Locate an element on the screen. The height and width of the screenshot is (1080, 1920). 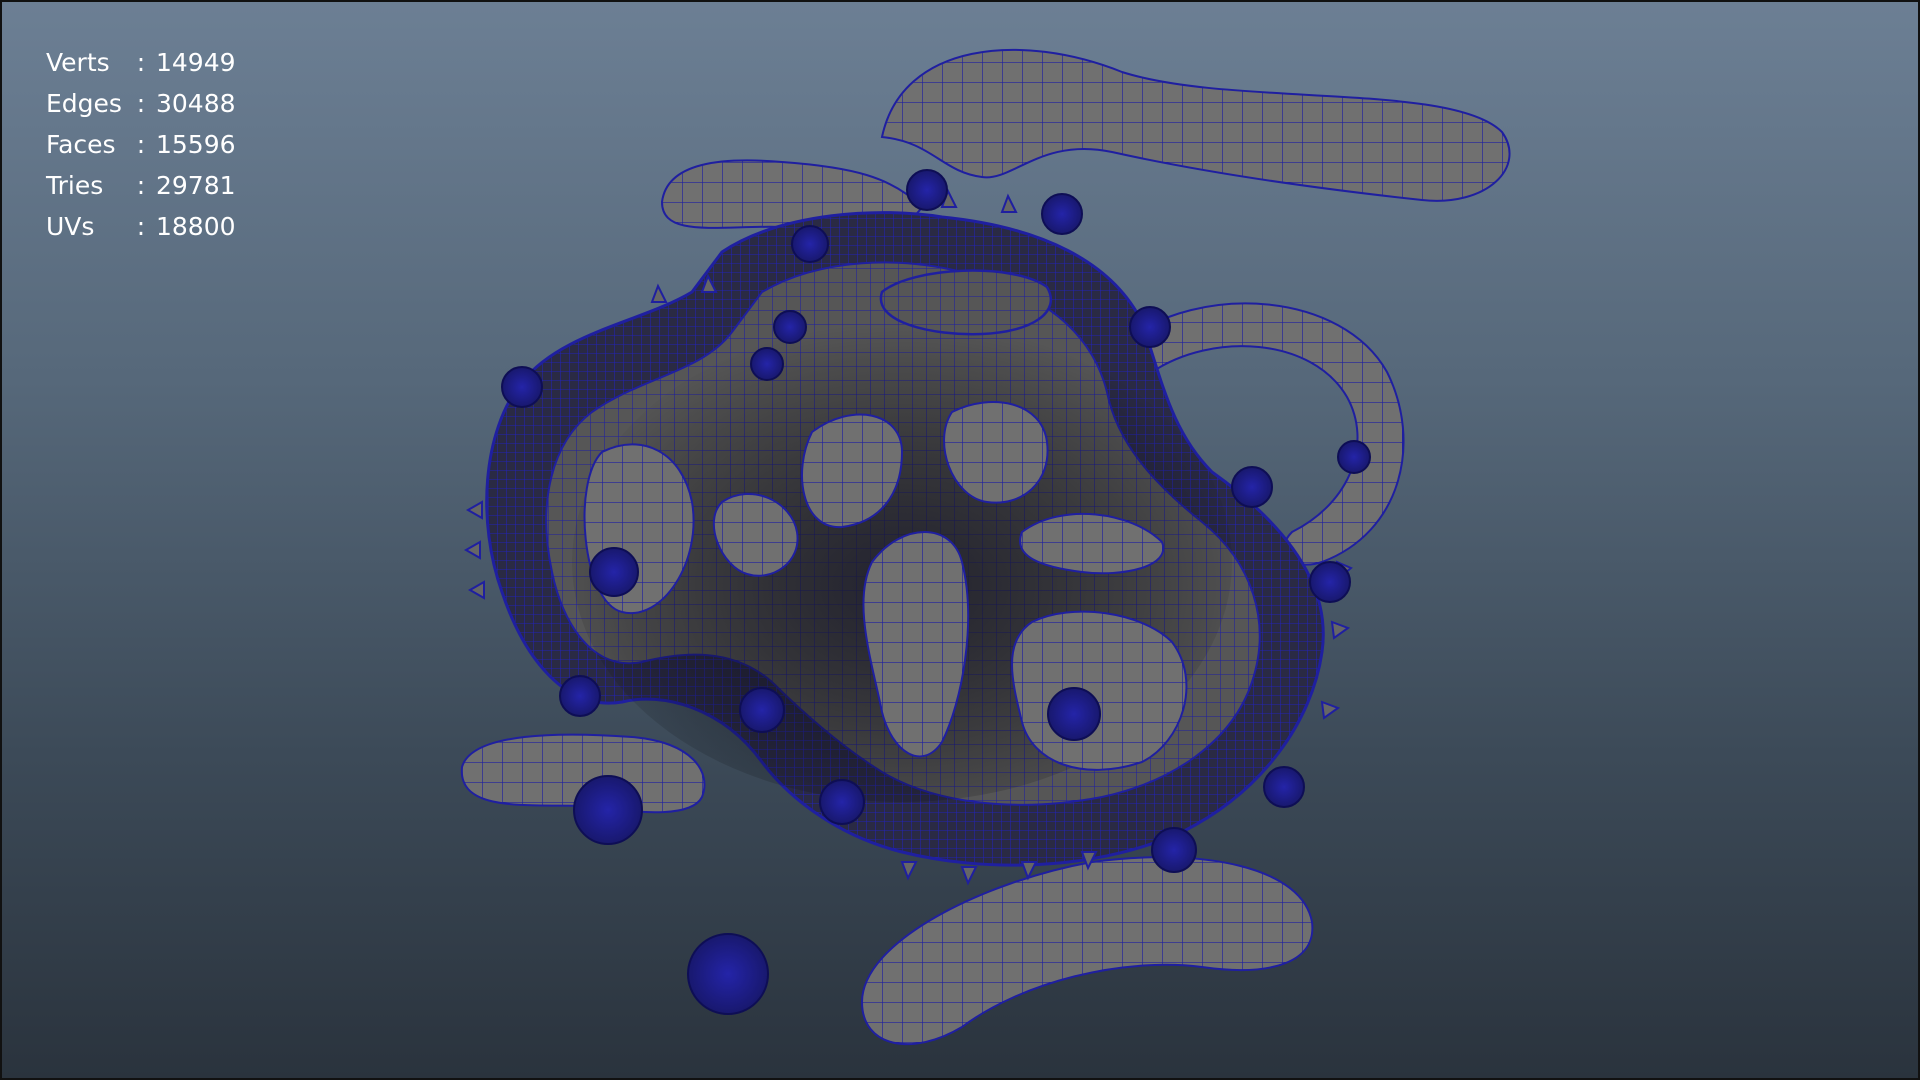
hud-row-edges: Edges : 30488 is located at coordinates (146, 103).